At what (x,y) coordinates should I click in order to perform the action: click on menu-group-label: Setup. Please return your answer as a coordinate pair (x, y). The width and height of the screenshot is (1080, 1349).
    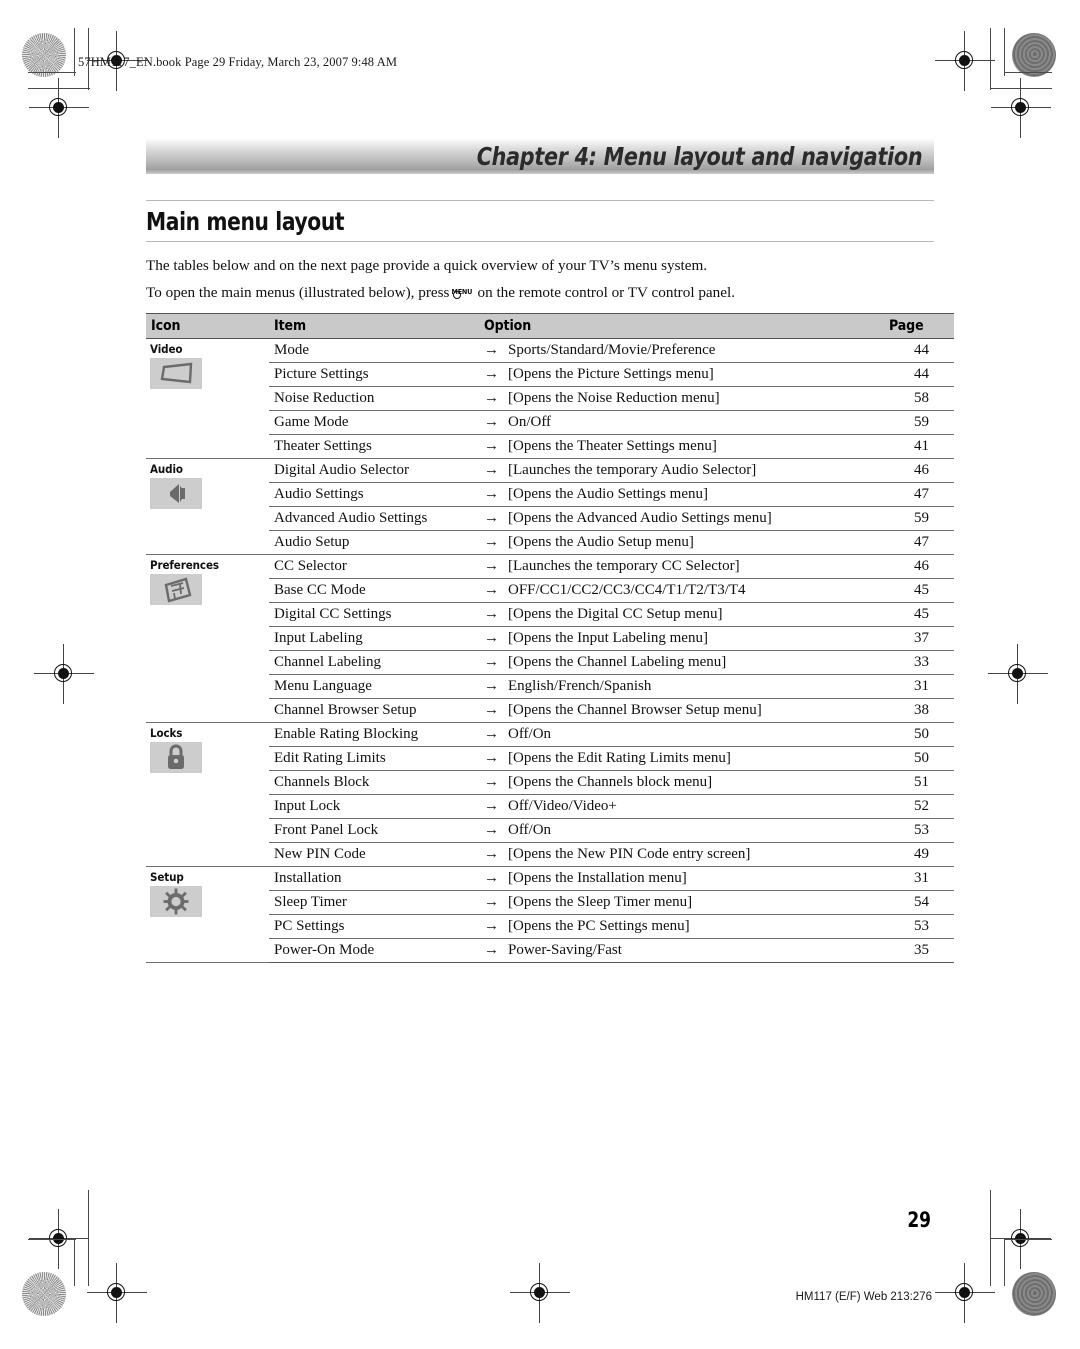
    Looking at the image, I should click on (167, 877).